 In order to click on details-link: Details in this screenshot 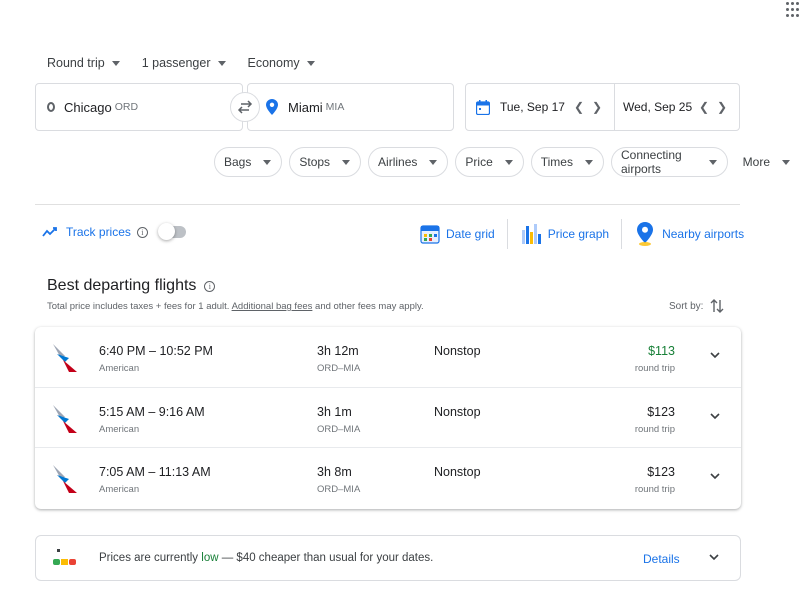, I will do `click(661, 559)`.